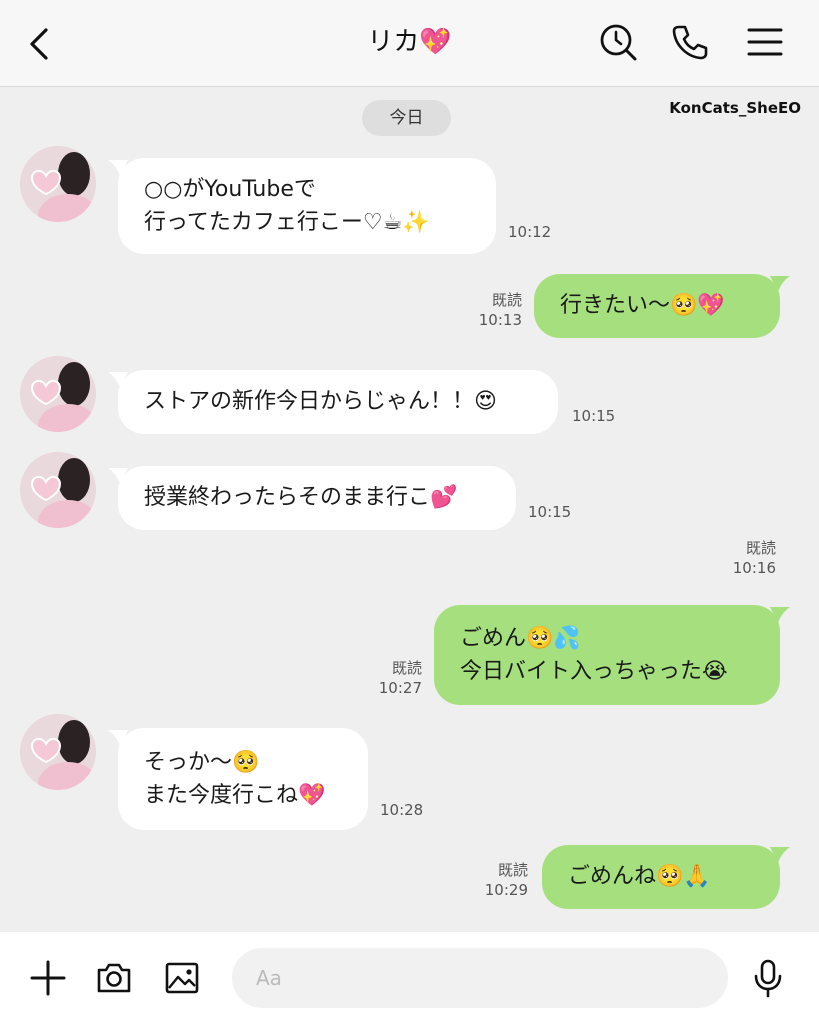  Describe the element at coordinates (320, 401) in the screenshot. I see `message-line: ストアの新作今日からじゃん！！😍` at that location.